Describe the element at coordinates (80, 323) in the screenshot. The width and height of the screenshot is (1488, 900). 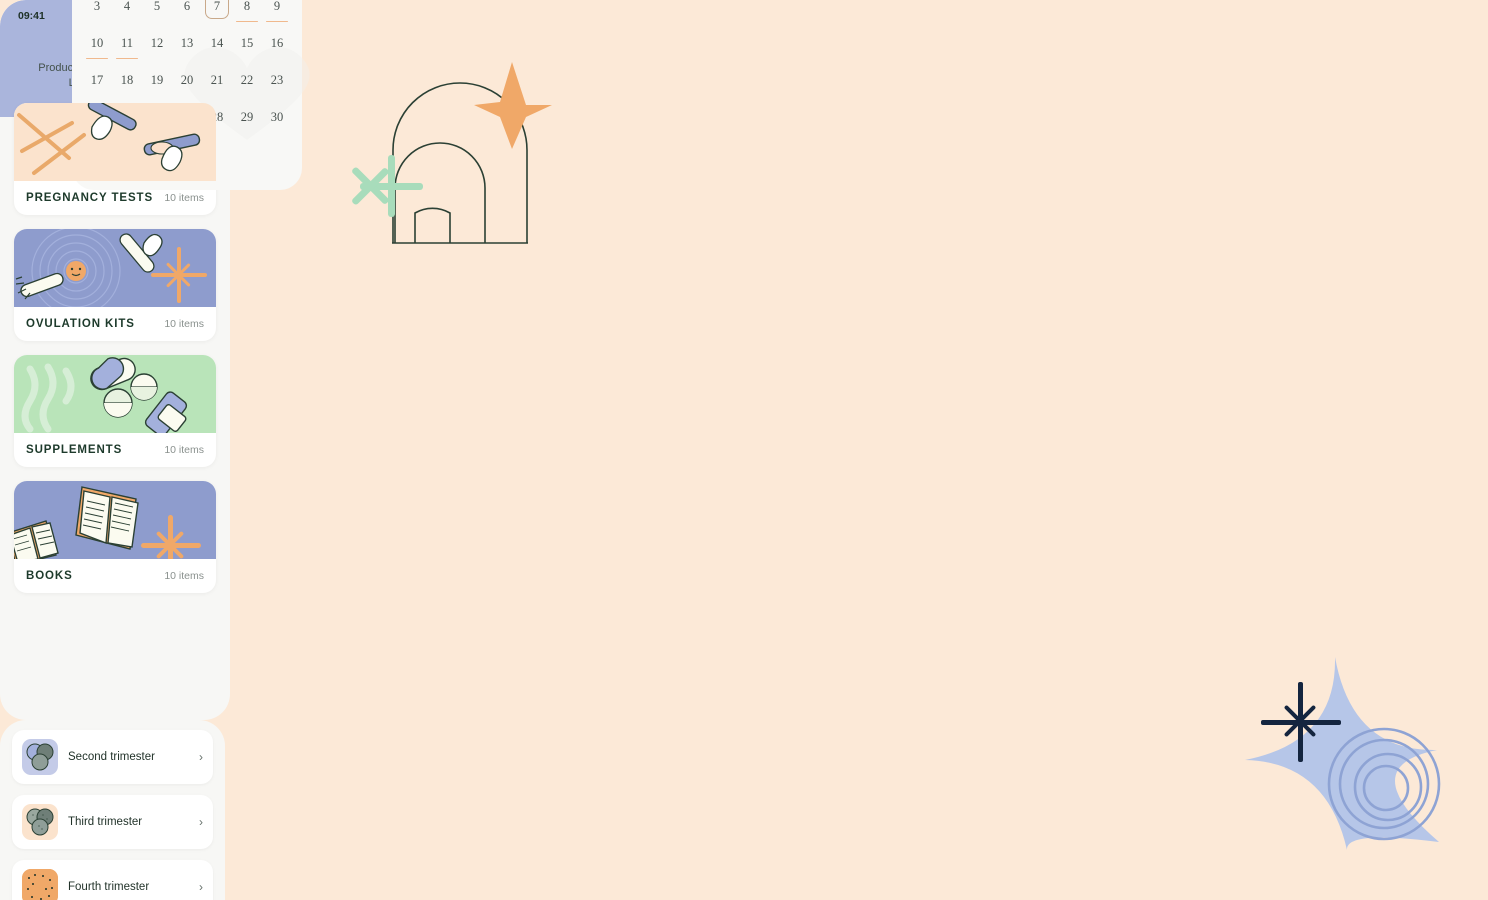
I see `category-name: OVULATION KITS` at that location.